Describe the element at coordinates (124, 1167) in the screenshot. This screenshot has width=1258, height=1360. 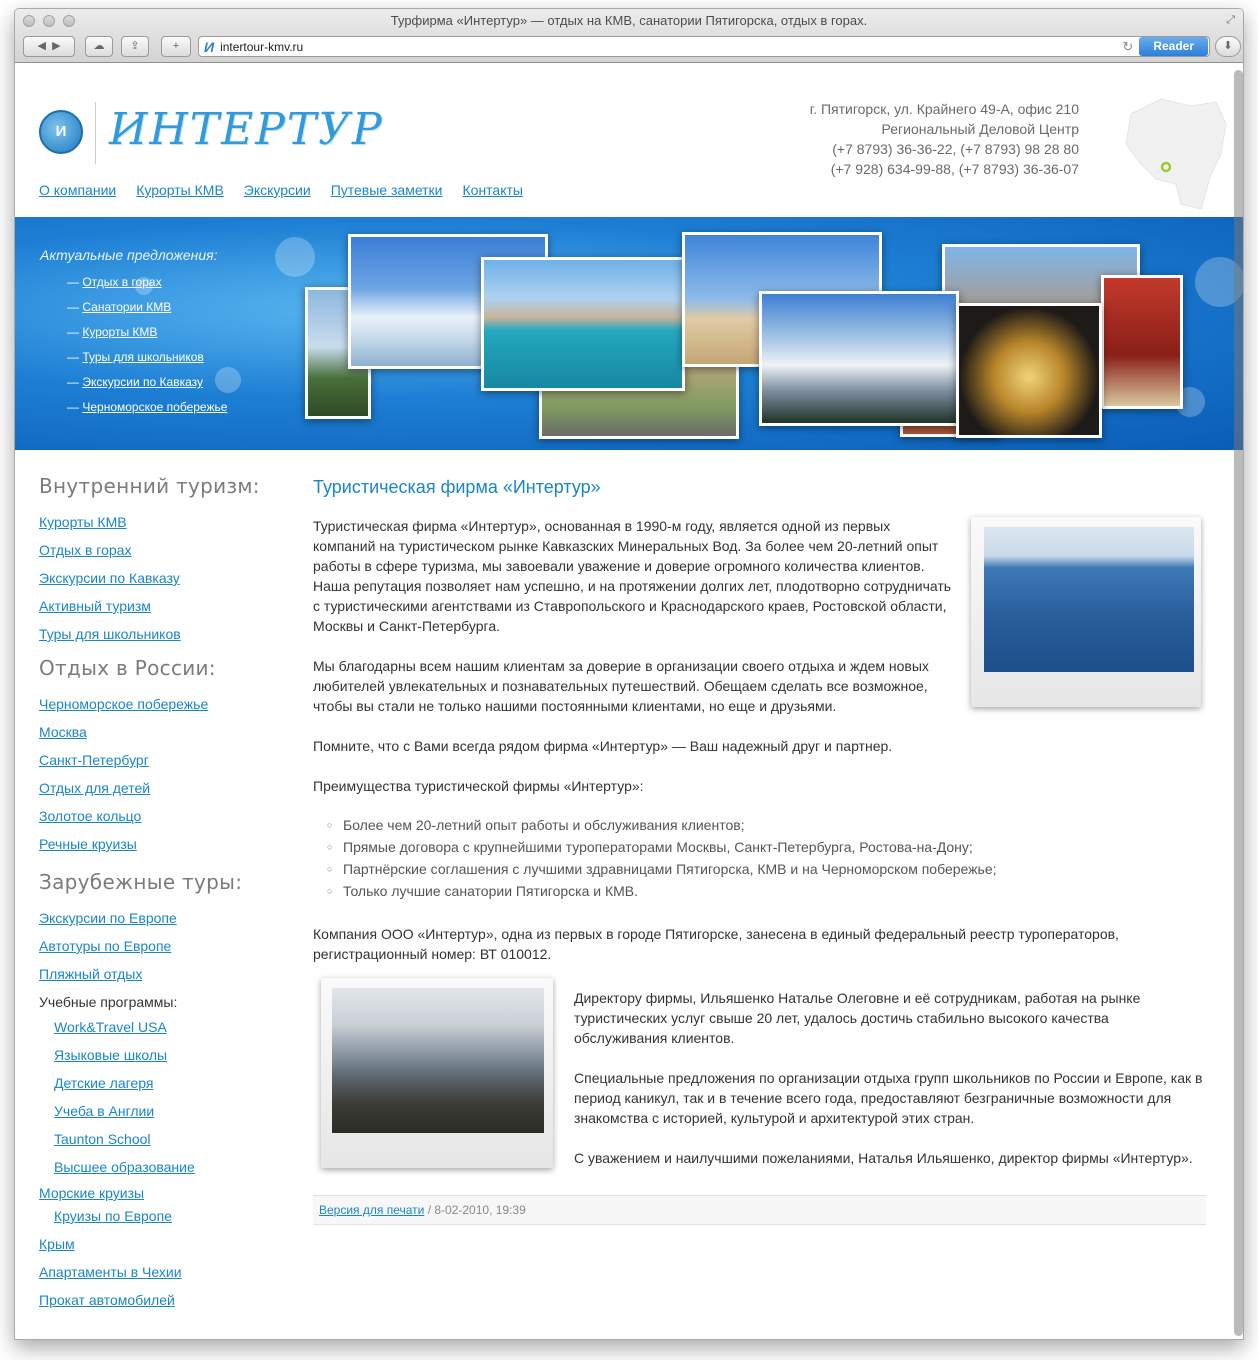
I see `sidebar-sublink: Высшее образование` at that location.